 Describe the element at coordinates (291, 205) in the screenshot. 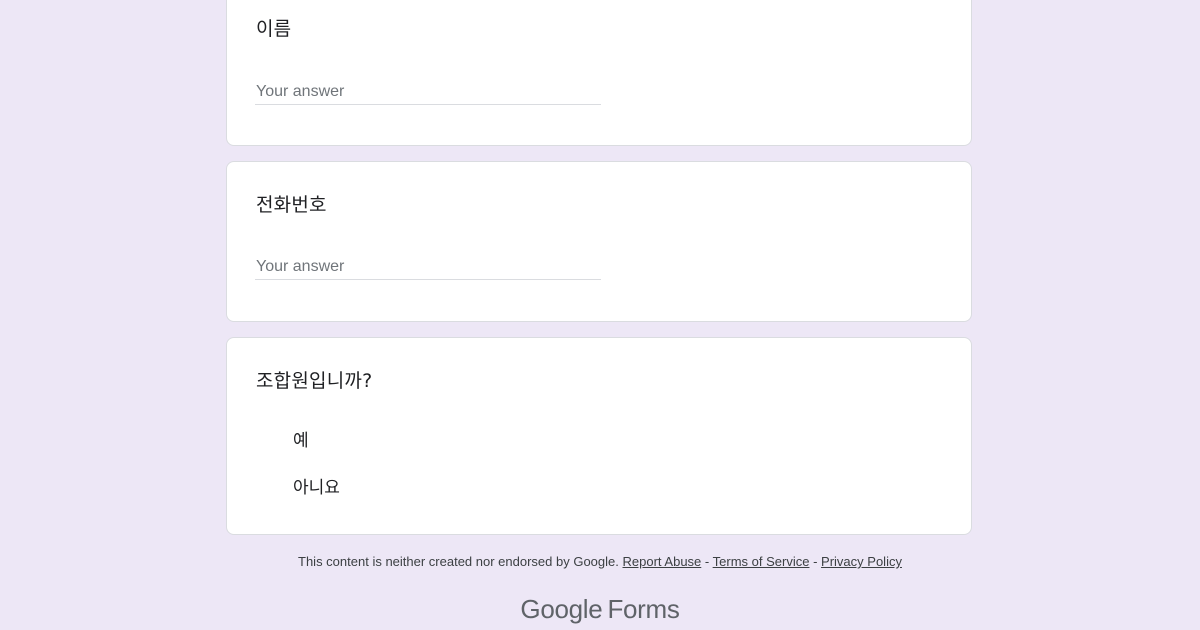

I see `question-title-phone: 전화번호` at that location.